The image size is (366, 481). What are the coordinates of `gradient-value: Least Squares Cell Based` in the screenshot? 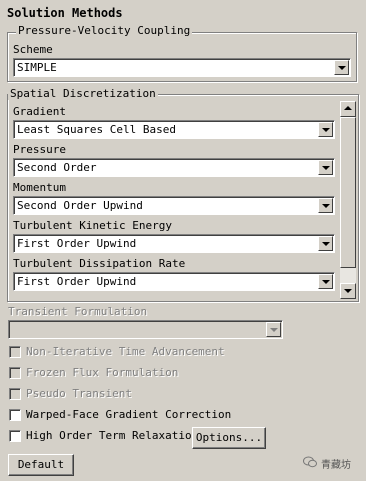 It's located at (96, 129).